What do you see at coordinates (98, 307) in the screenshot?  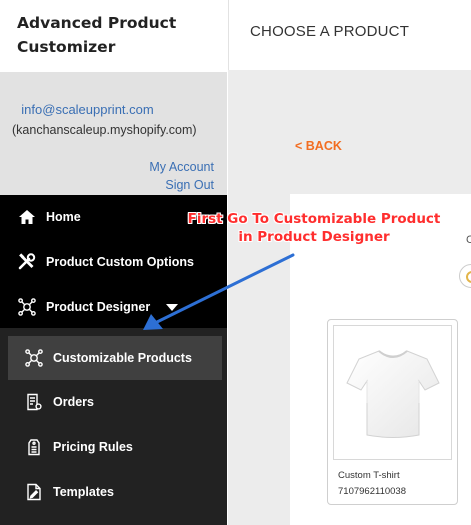 I see `nav-item-label: Product Designer` at bounding box center [98, 307].